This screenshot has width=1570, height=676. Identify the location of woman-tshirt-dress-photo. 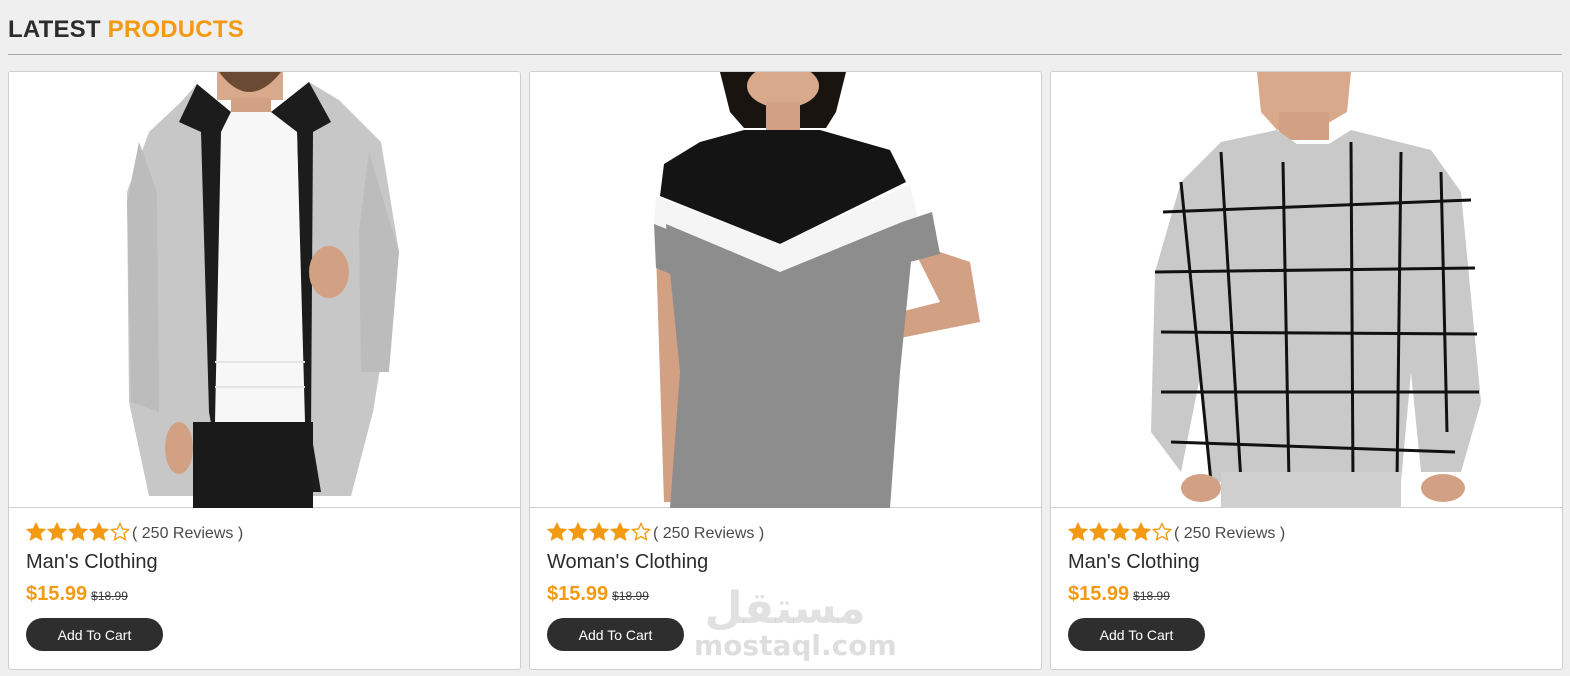
(817, 290).